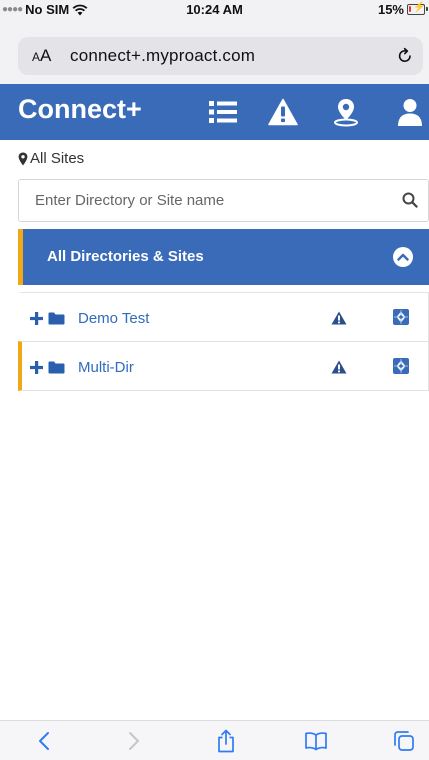 The height and width of the screenshot is (760, 429). What do you see at coordinates (404, 741) in the screenshot?
I see `tabs-icon` at bounding box center [404, 741].